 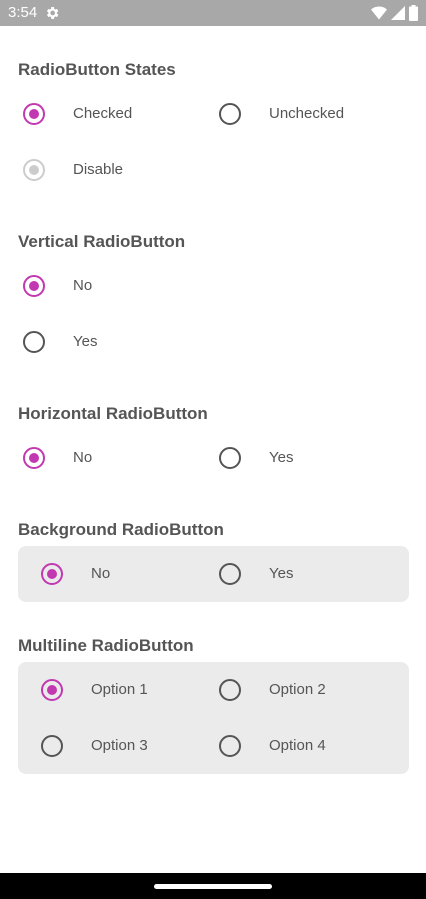 I want to click on home-gesture-handle, so click(x=213, y=886).